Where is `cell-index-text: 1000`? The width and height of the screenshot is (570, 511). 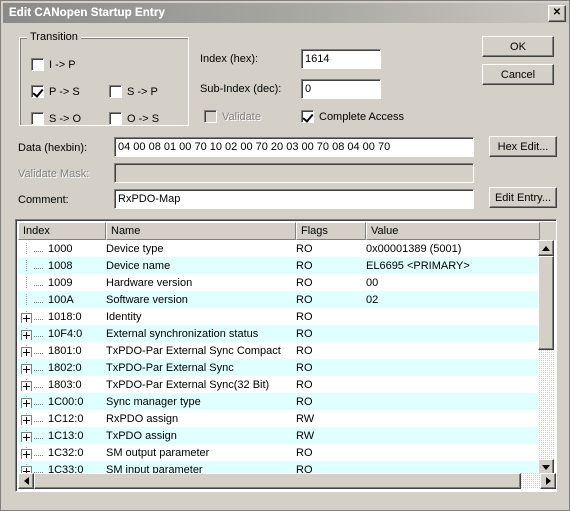 cell-index-text: 1000 is located at coordinates (60, 248).